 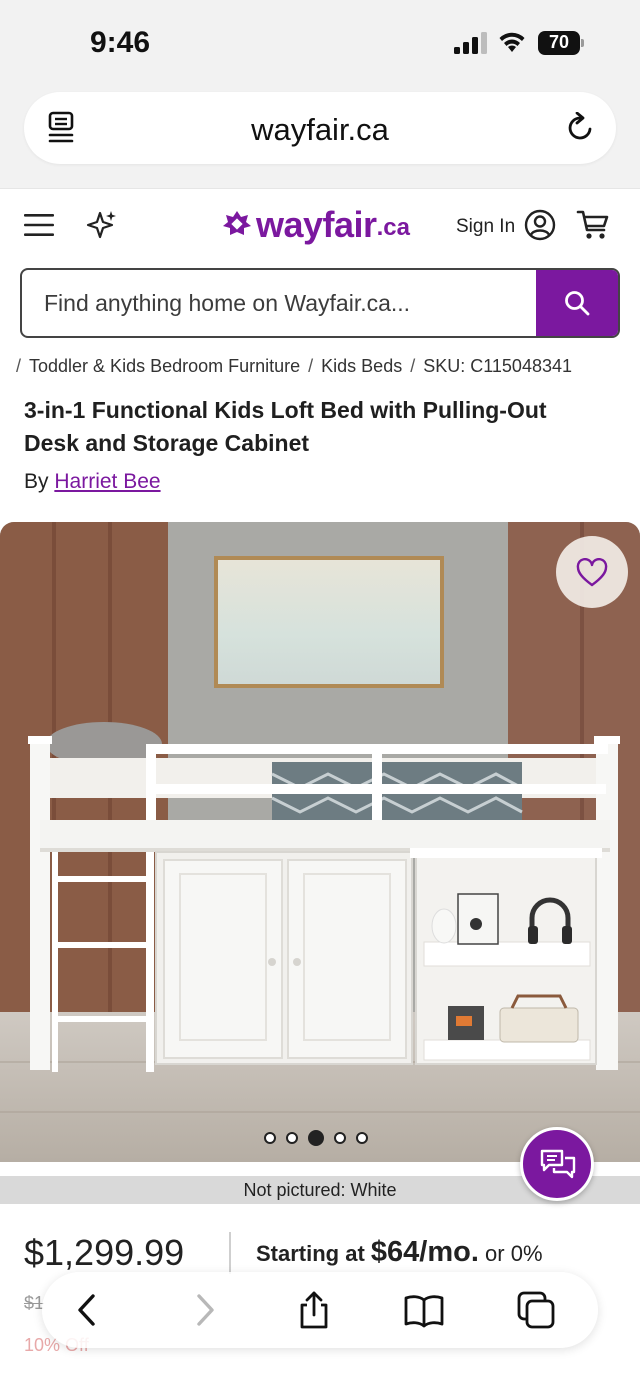 I want to click on wayfair-logo: wayfair .ca, so click(x=316, y=225).